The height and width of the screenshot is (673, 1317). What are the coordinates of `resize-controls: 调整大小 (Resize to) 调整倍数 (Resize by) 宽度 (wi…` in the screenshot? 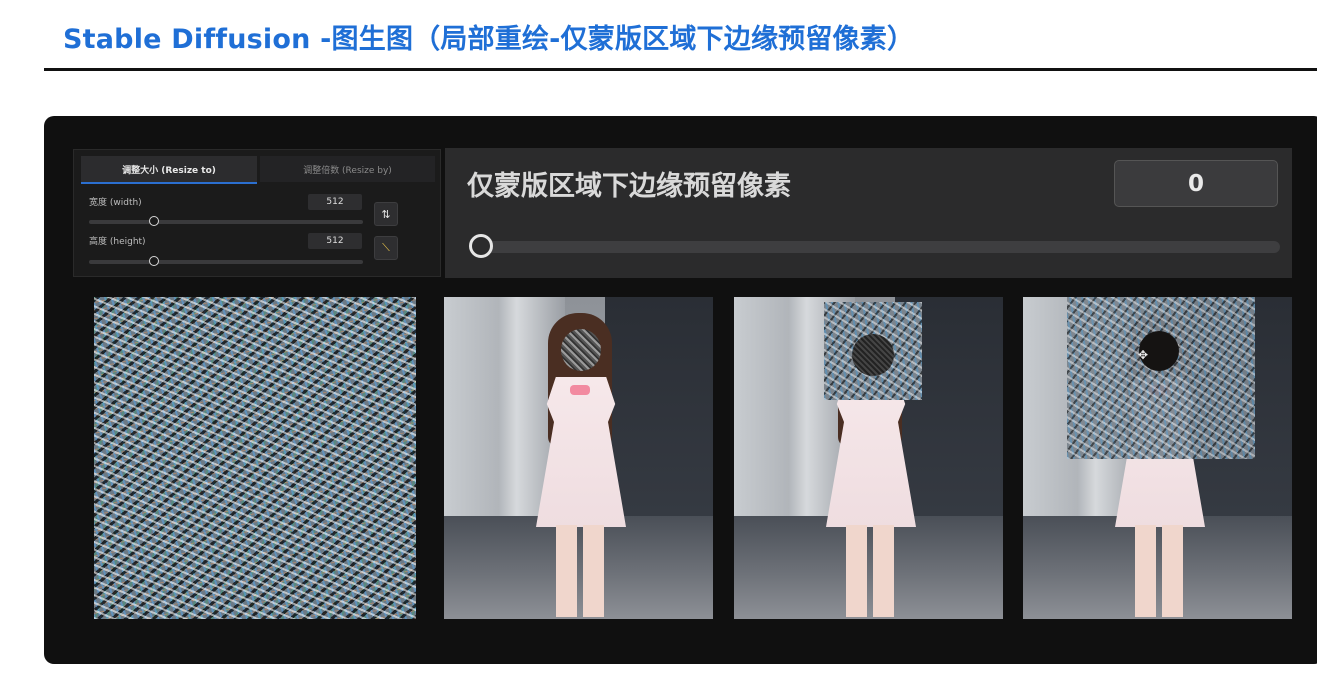 It's located at (257, 213).